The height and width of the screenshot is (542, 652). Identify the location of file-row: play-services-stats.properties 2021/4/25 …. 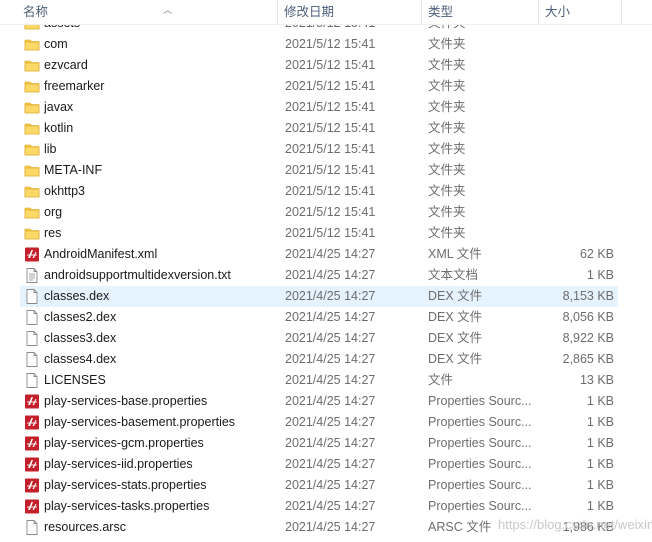
(326, 485).